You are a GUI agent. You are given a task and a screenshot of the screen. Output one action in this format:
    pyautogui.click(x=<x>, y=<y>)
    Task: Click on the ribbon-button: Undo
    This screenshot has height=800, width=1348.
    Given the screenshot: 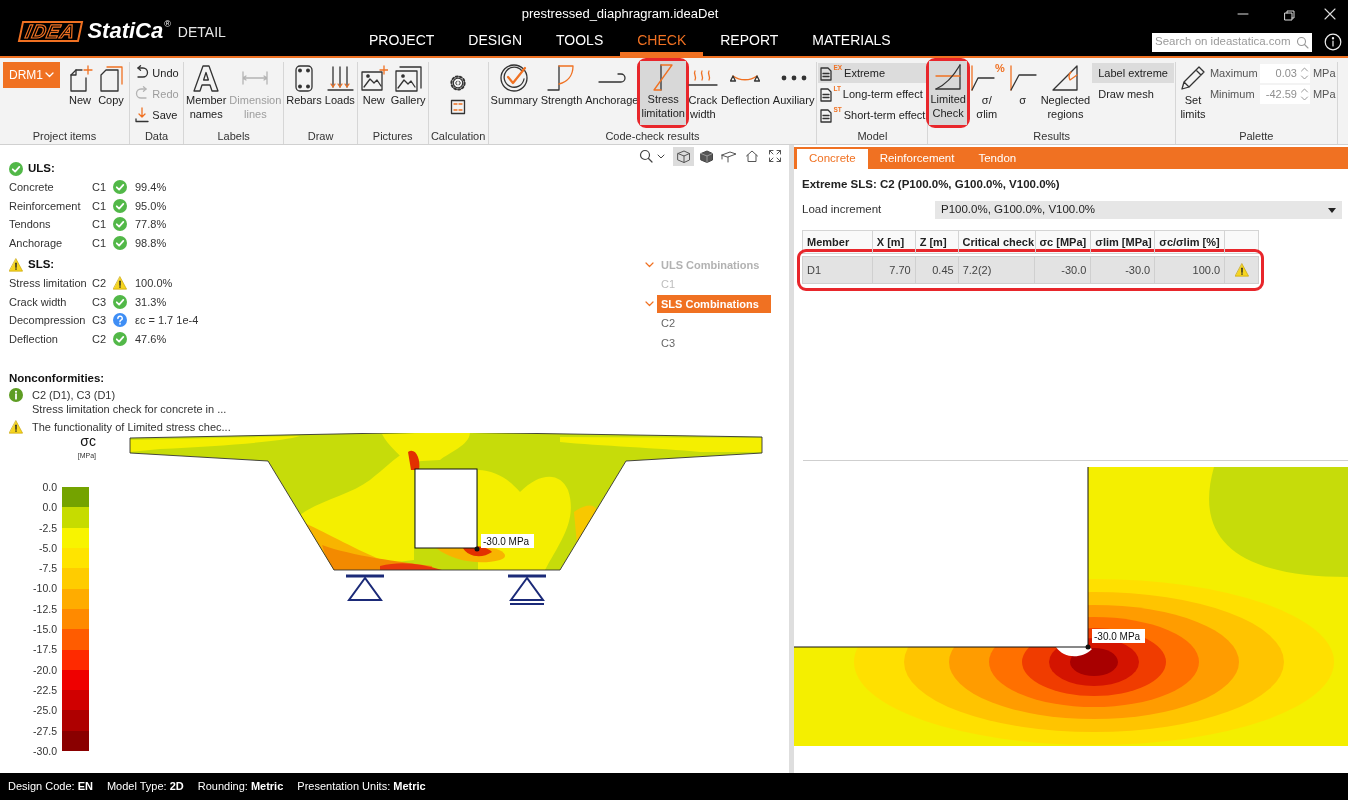 What is the action you would take?
    pyautogui.click(x=156, y=73)
    